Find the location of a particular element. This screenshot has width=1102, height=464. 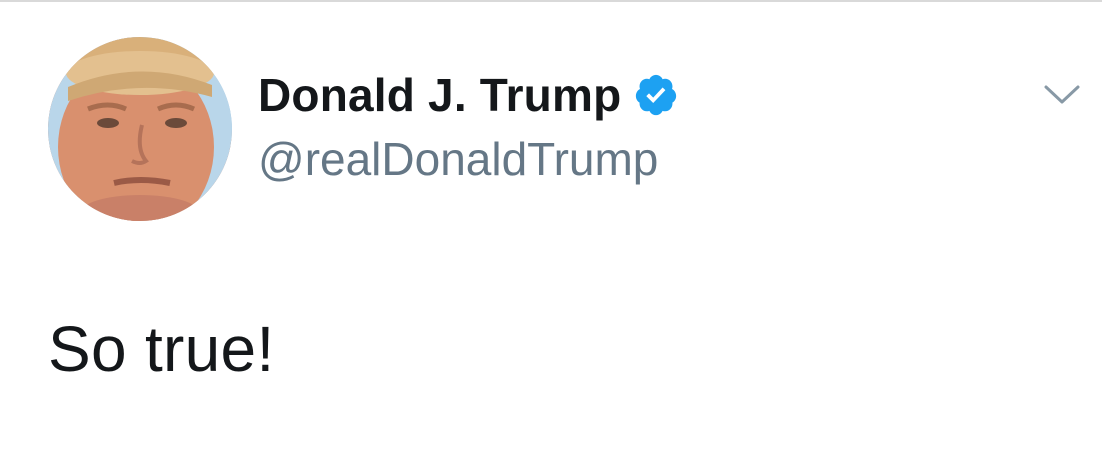

profile-avatar is located at coordinates (140, 129).